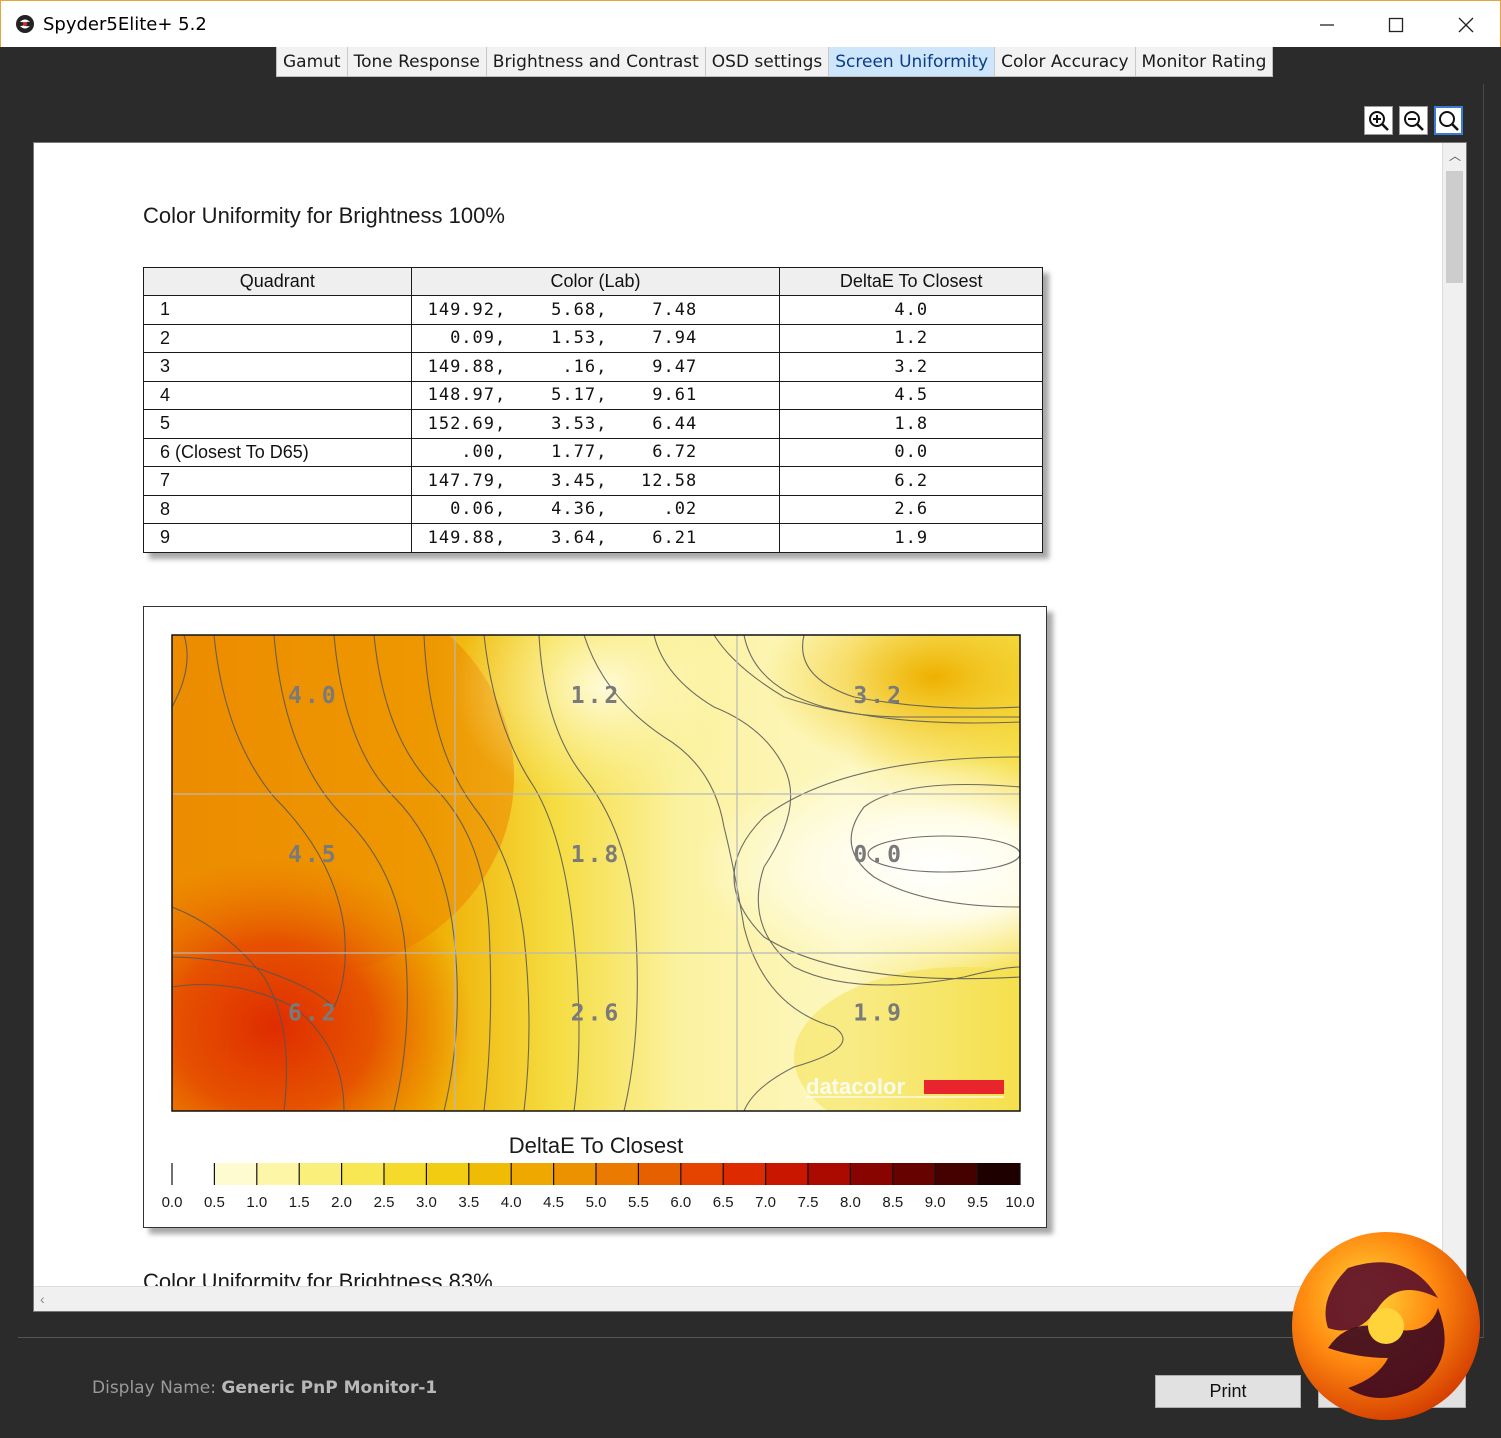  I want to click on quadrant-cell: 4, so click(277, 395).